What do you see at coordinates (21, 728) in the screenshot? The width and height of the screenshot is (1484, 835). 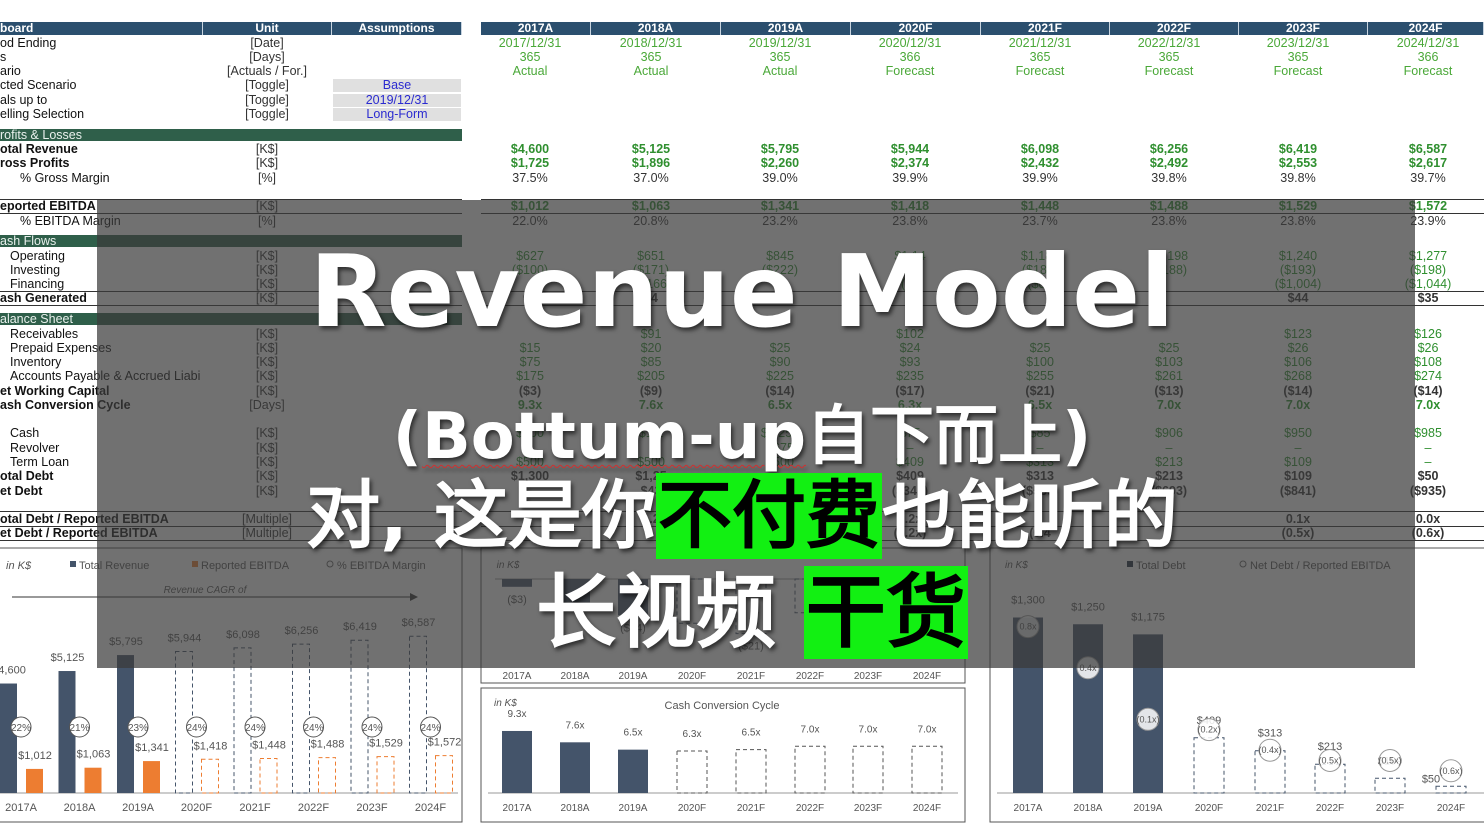 I see `margin-label: 22%` at bounding box center [21, 728].